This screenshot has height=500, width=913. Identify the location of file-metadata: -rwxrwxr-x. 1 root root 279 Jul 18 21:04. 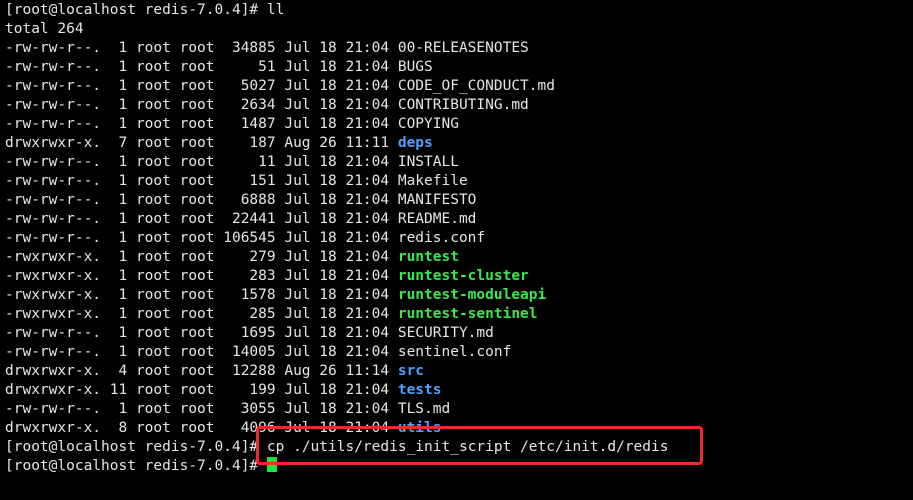
(201, 257).